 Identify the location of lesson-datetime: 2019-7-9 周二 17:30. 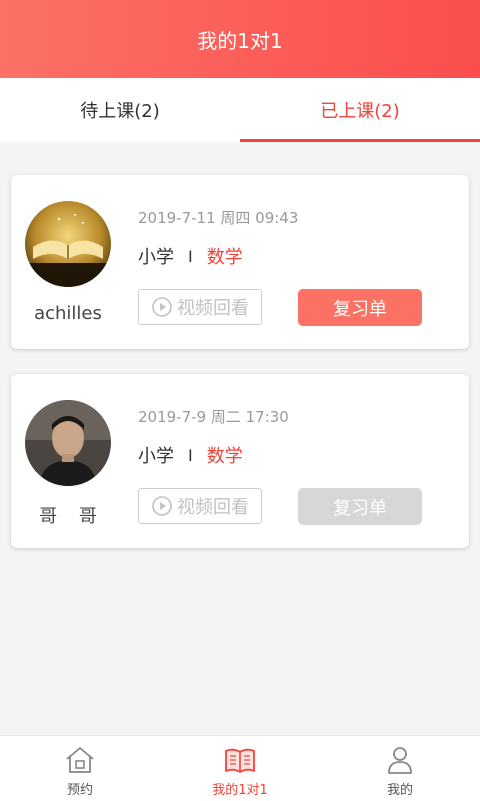
(213, 417).